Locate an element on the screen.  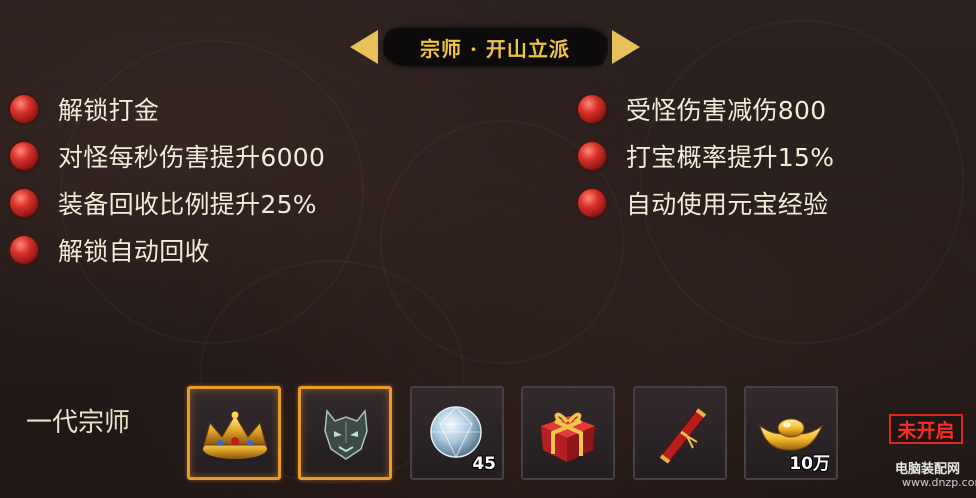
reward-slot-crown is located at coordinates (234, 433).